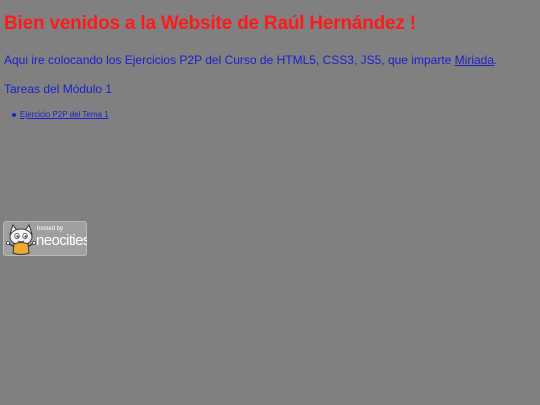 The width and height of the screenshot is (540, 405). I want to click on neocities-cat-icon, so click(20, 239).